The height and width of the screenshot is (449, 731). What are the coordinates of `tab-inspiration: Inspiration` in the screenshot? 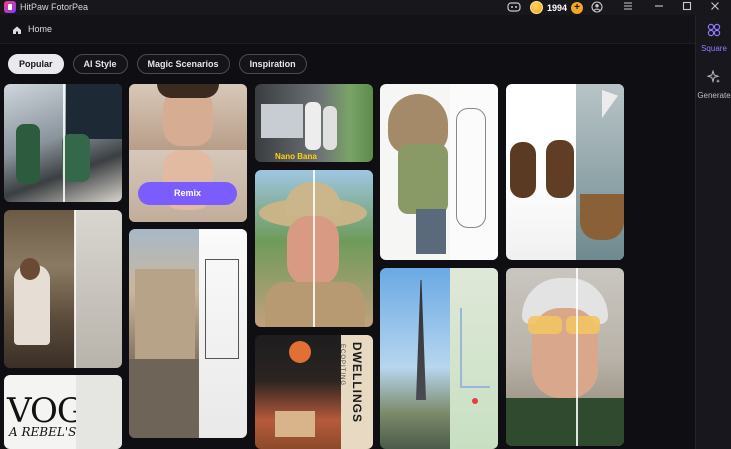 It's located at (272, 64).